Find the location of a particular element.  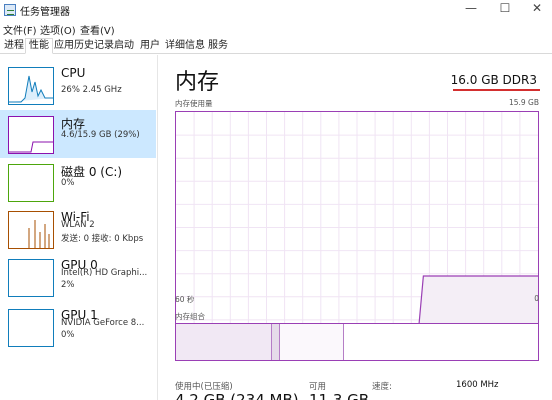

sidebar-item-utilization: 0% is located at coordinates (68, 335).